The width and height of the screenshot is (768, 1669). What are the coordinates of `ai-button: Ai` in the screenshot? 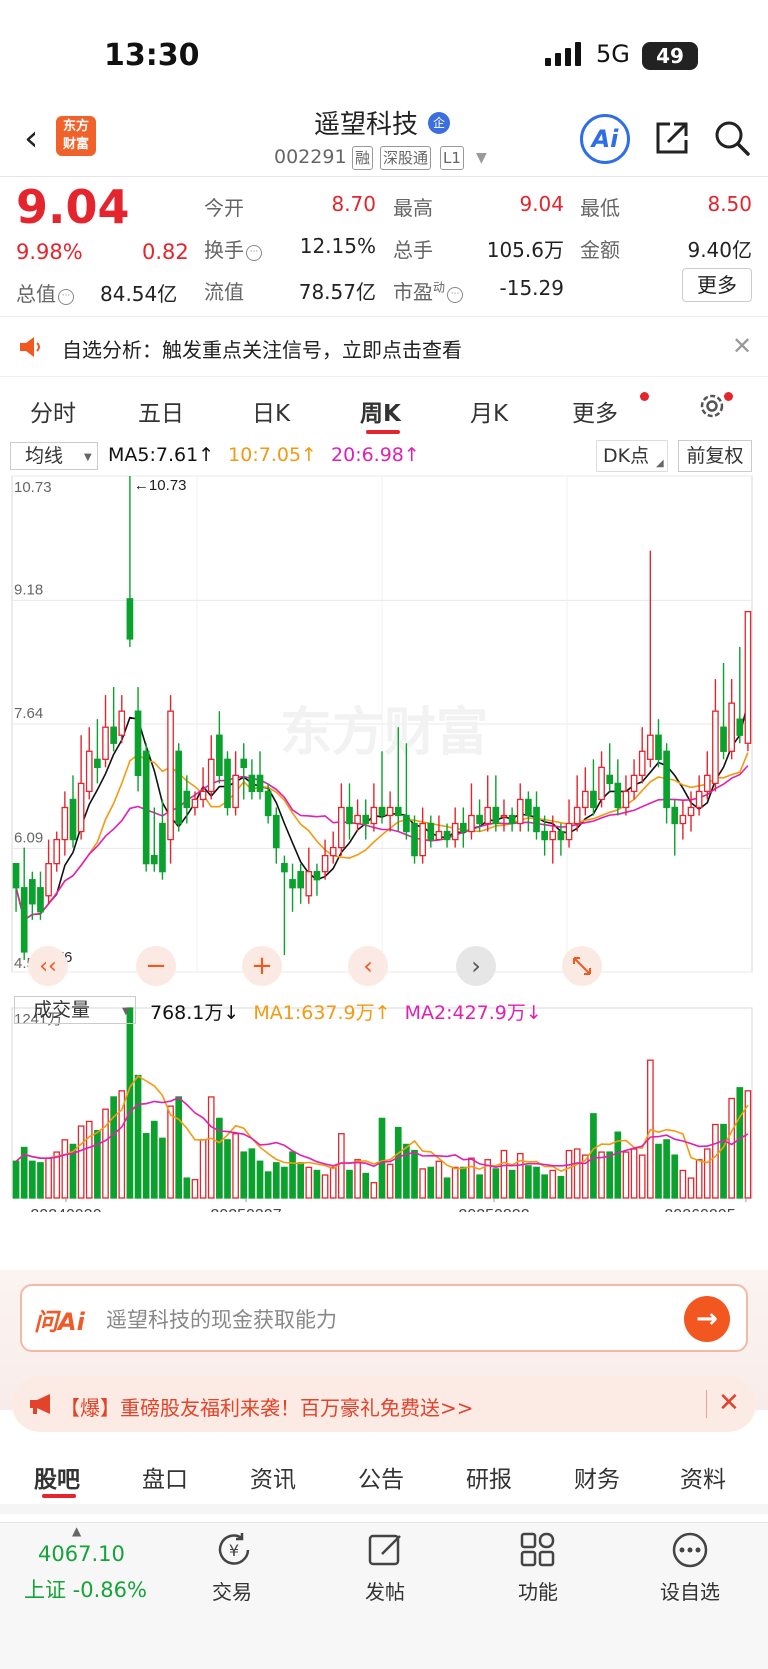 It's located at (605, 139).